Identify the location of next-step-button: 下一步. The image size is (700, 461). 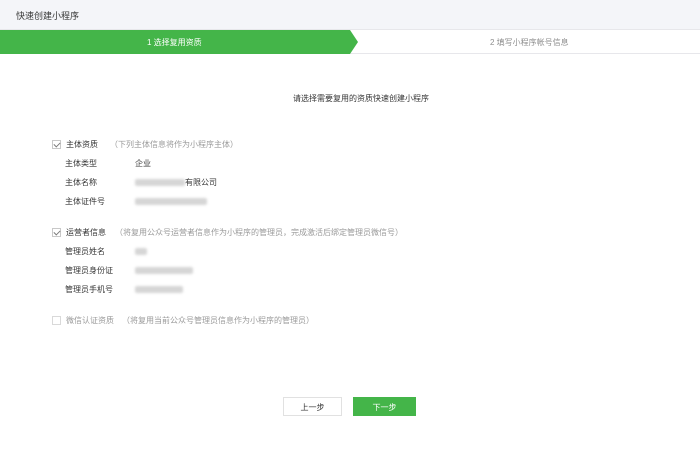
(384, 406).